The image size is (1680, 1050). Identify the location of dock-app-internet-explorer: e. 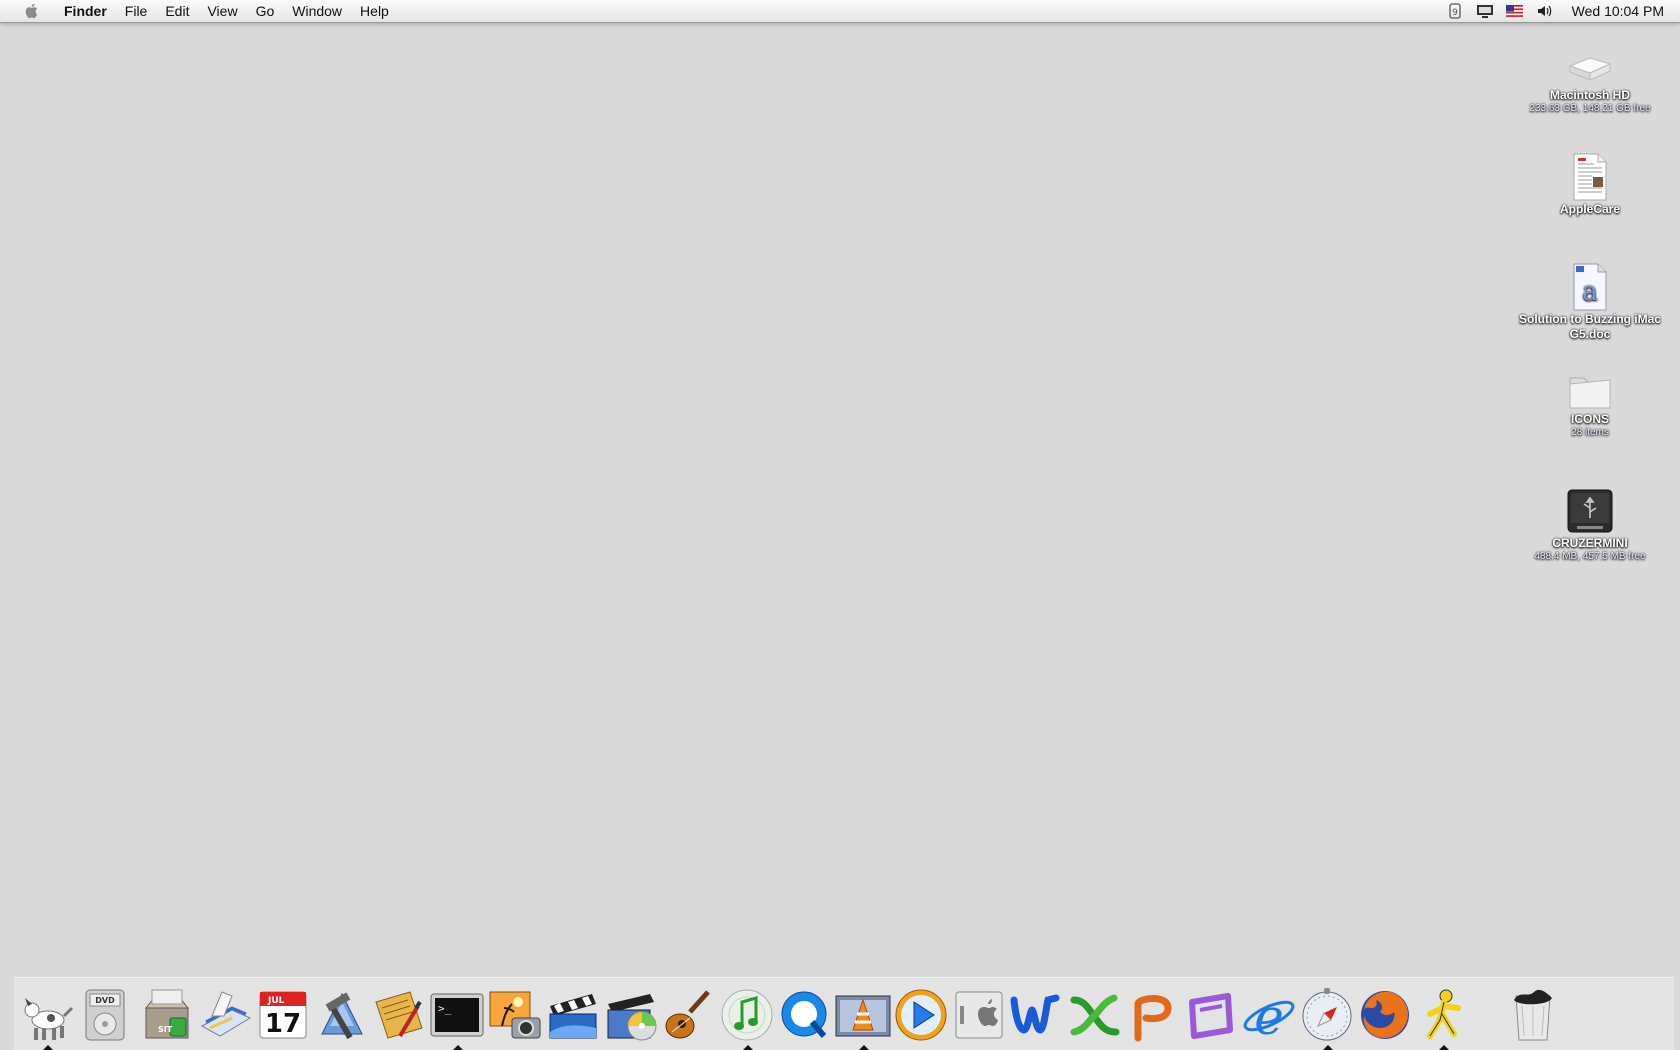
(1269, 1015).